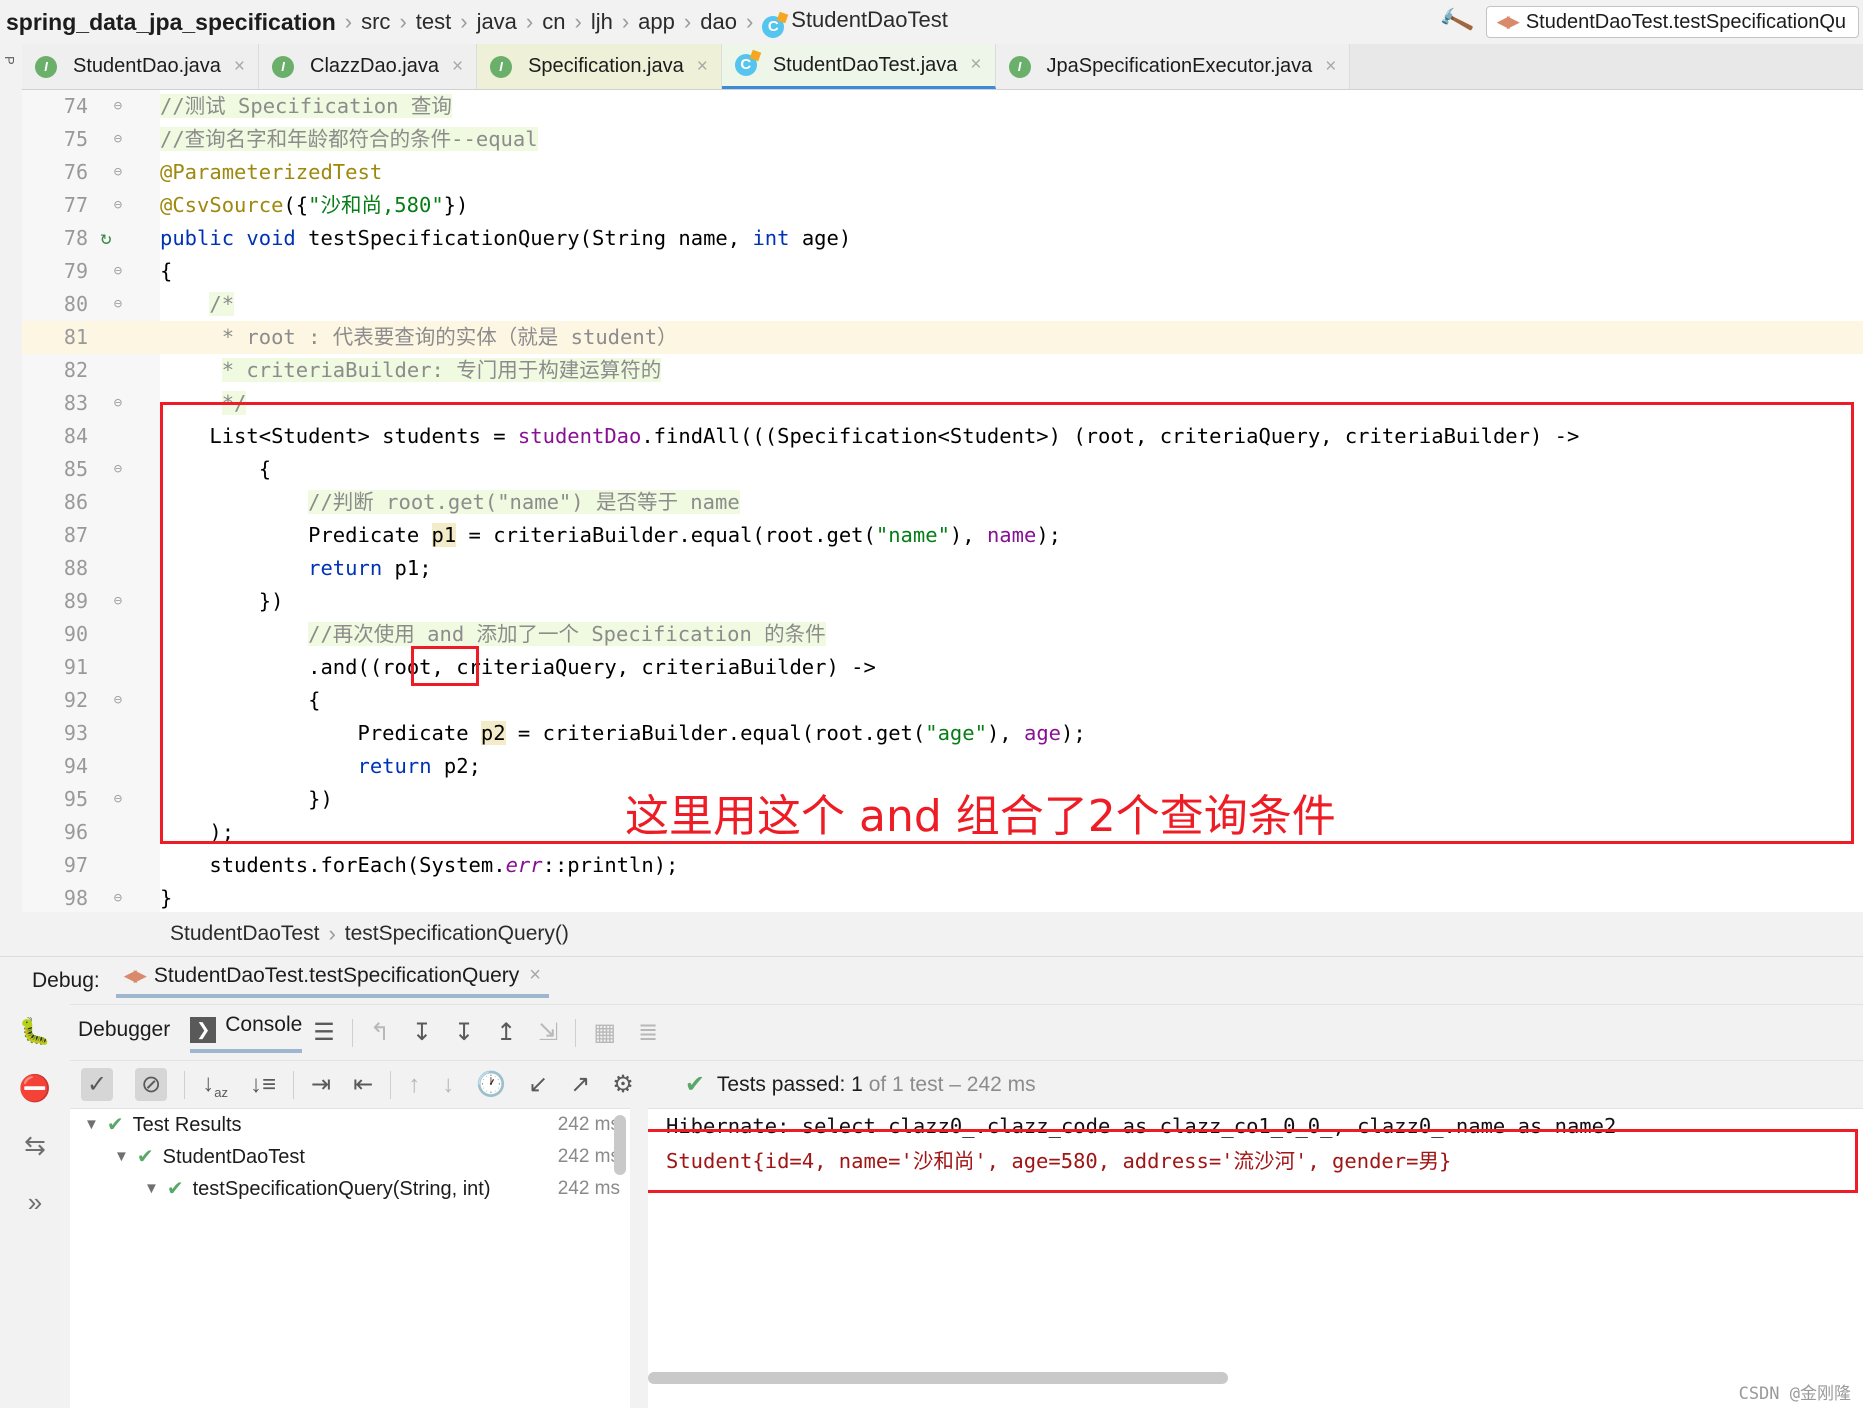 This screenshot has height=1408, width=1863. I want to click on debug-side-buttons: 🐛 ⛔ ⇆ », so click(35, 1206).